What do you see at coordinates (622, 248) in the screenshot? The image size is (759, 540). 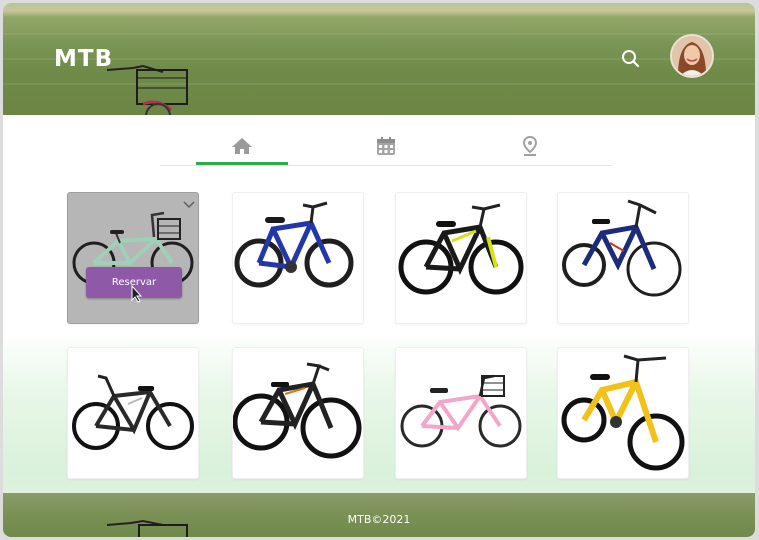 I see `blue-full-suspension-image` at bounding box center [622, 248].